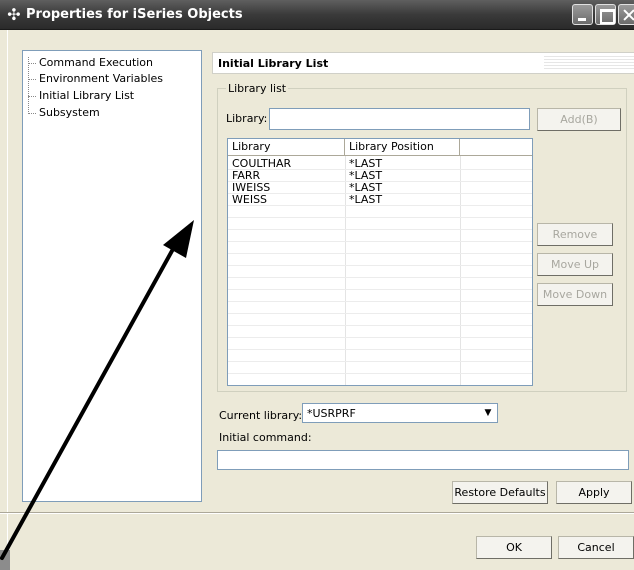  I want to click on library-input, so click(399, 119).